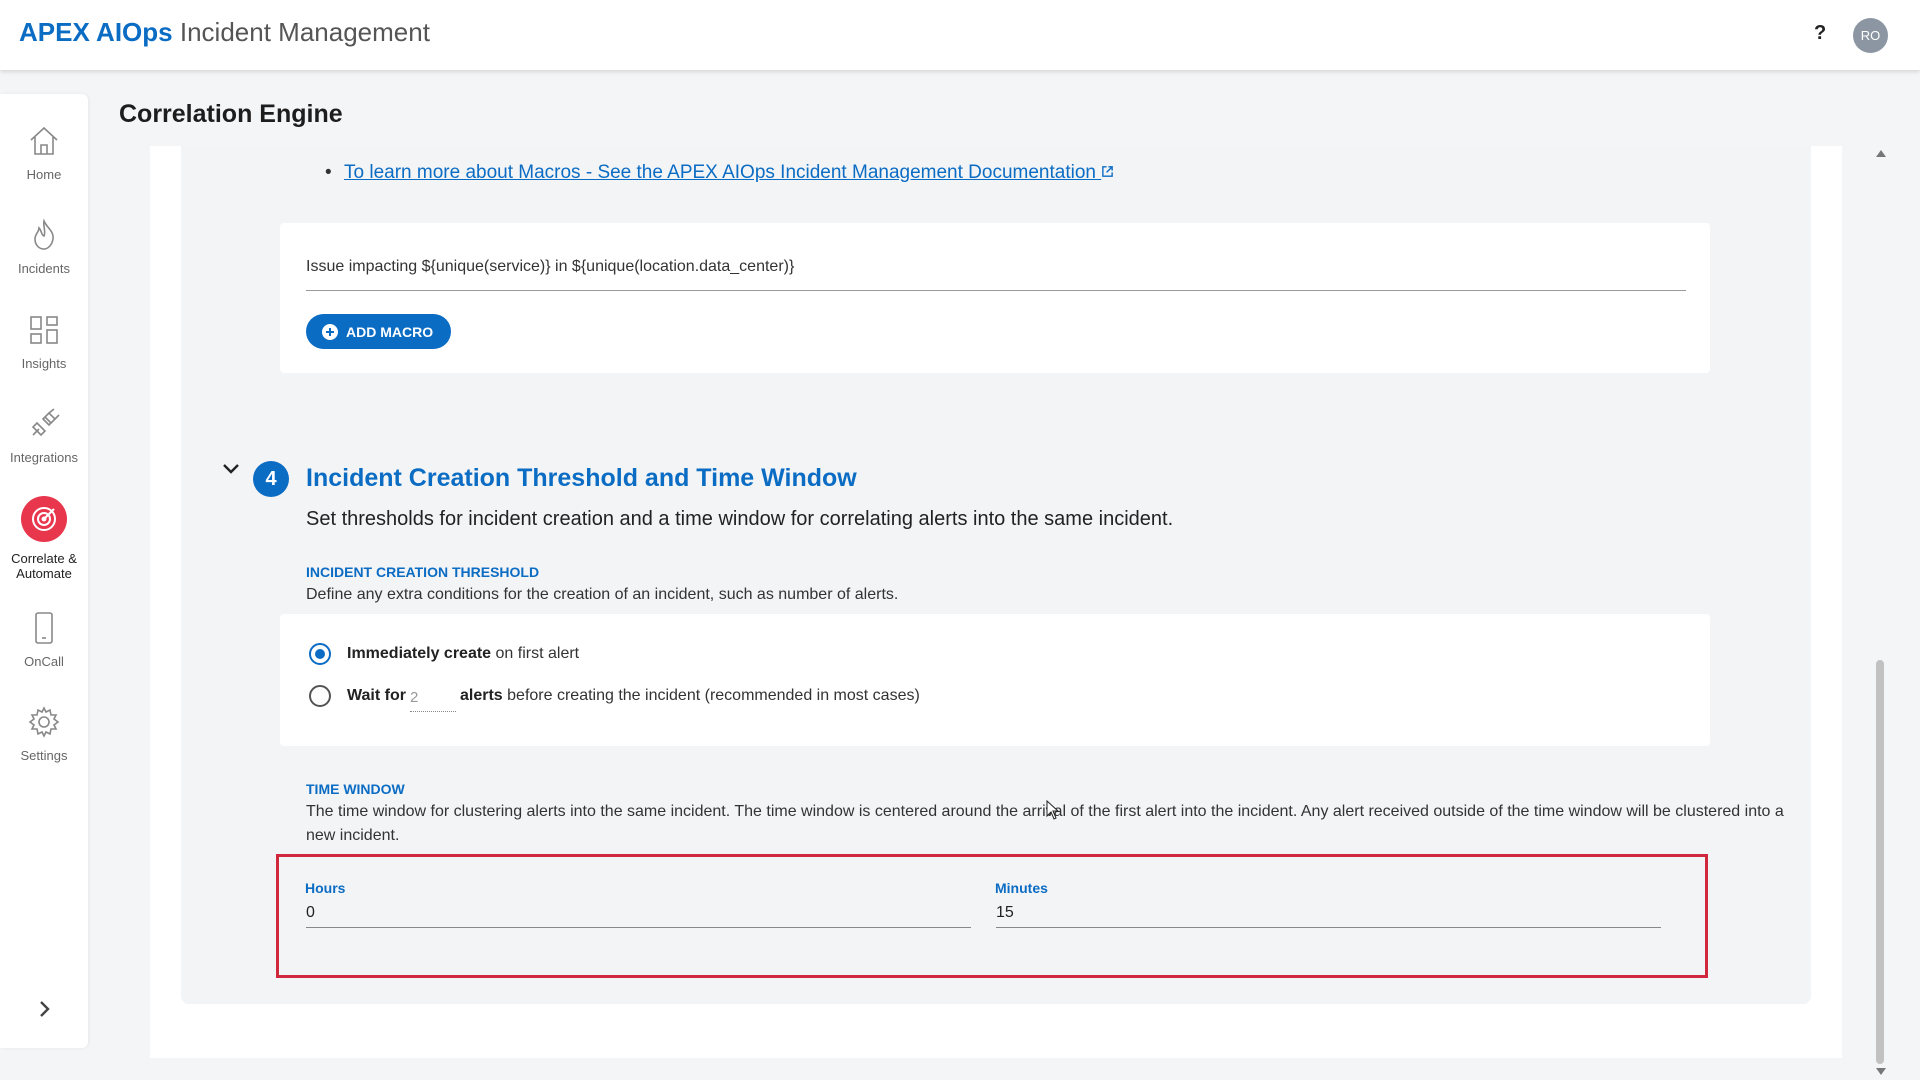 The image size is (1920, 1080). Describe the element at coordinates (1053, 810) in the screenshot. I see `mouse-cursor-icon` at that location.